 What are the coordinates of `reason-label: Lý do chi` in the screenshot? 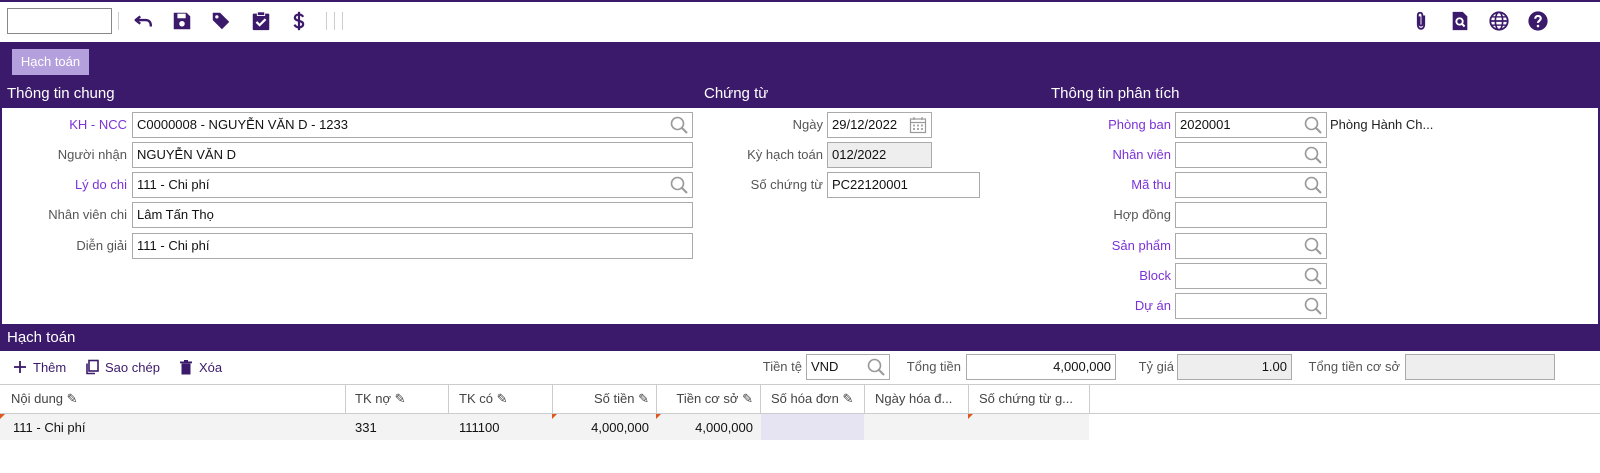 It's located at (68, 185).